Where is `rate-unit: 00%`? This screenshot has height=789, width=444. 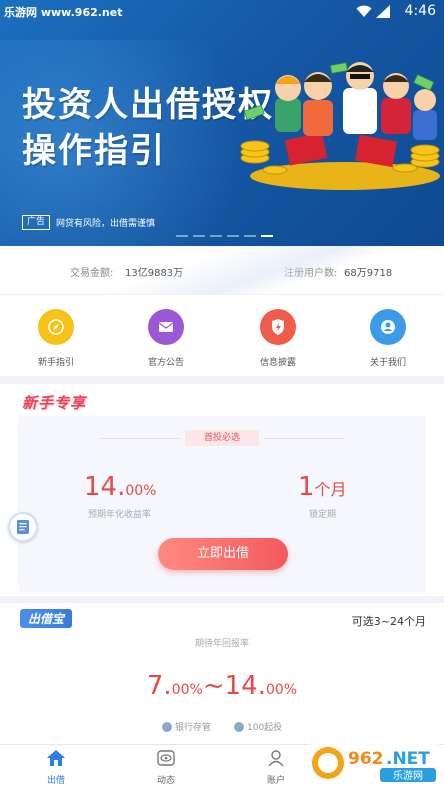
rate-unit: 00% is located at coordinates (141, 491).